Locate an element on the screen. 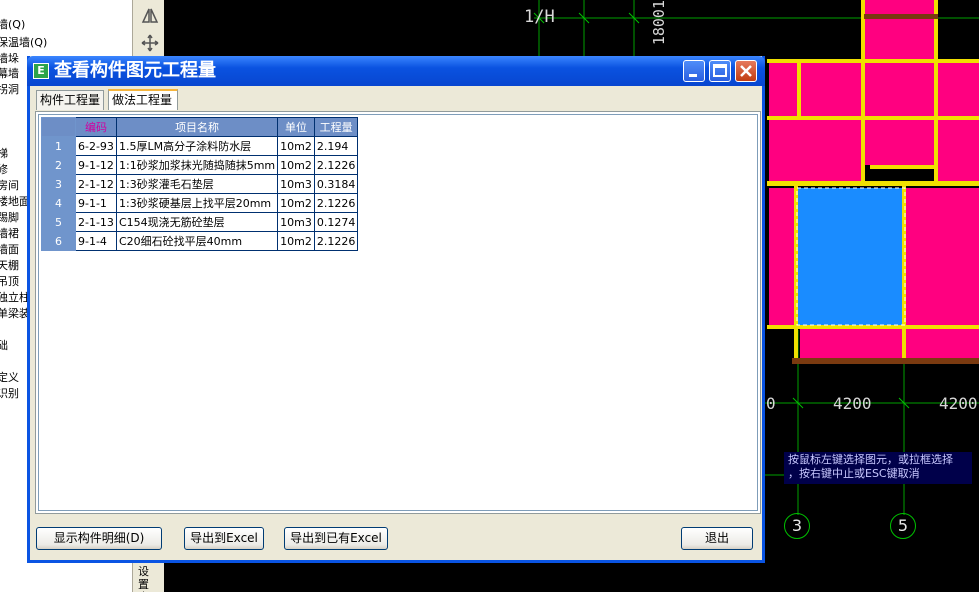 The image size is (979, 592). export-excel-button: 导出到Excel is located at coordinates (224, 538).